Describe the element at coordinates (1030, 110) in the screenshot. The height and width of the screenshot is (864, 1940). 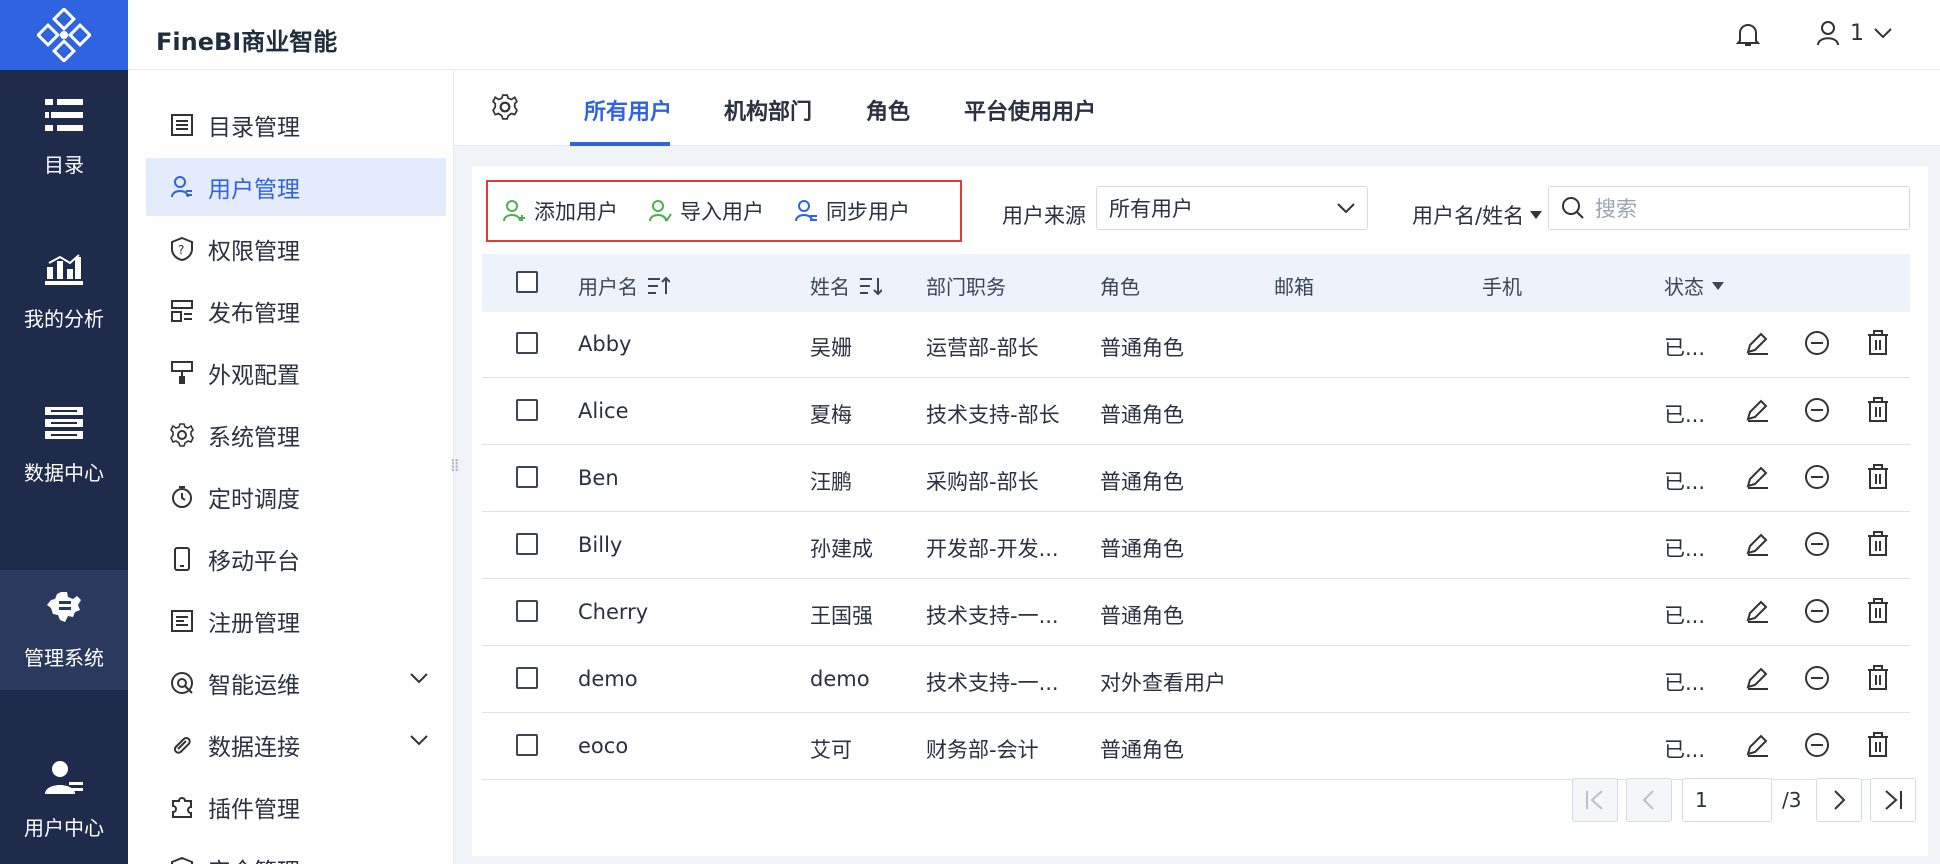
I see `tab-platform-users: 平台使用用户` at that location.